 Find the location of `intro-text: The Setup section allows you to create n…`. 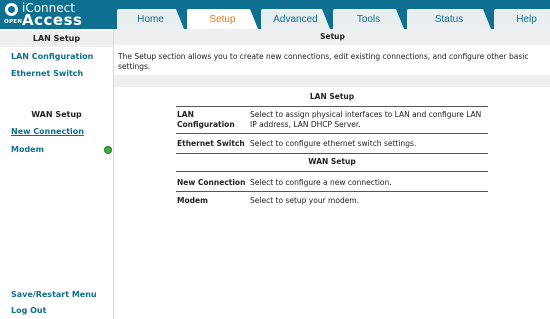

intro-text: The Setup section allows you to create n… is located at coordinates (323, 61).